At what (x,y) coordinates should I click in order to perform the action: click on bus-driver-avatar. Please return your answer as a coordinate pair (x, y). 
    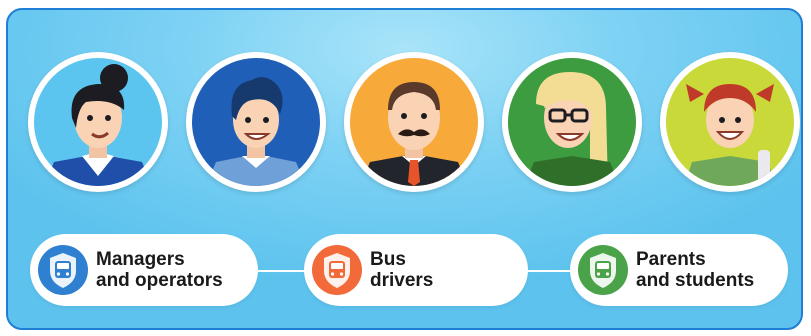
    Looking at the image, I should click on (414, 122).